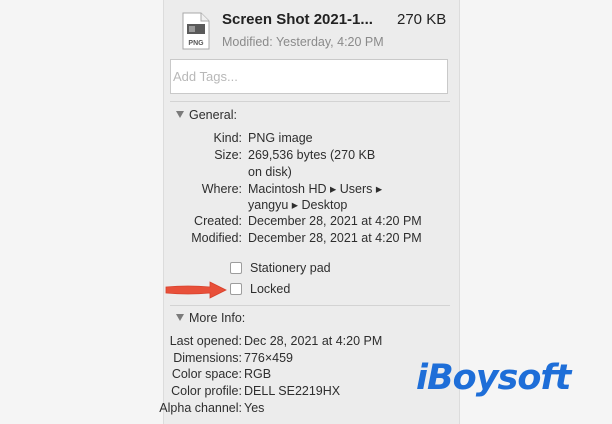 The image size is (612, 424). What do you see at coordinates (206, 391) in the screenshot?
I see `color-profile-label: Color profile:` at bounding box center [206, 391].